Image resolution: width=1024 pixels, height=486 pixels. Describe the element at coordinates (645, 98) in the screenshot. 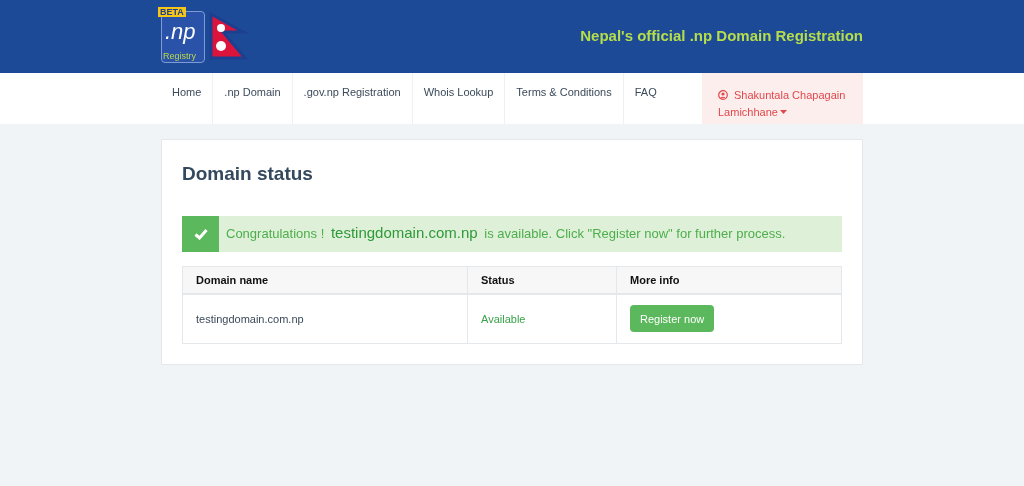

I see `nav-link: FAQ` at that location.